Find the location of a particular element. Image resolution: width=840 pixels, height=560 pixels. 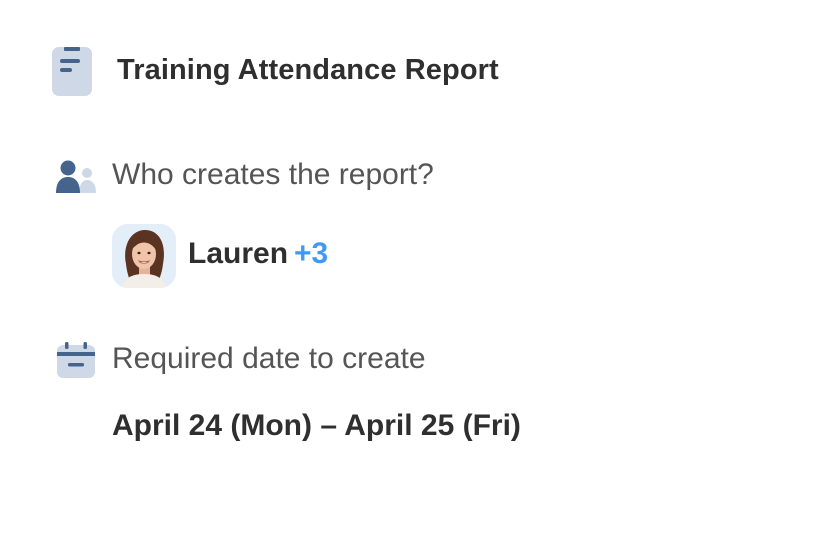

additional-assignees-count: +3 is located at coordinates (311, 253).